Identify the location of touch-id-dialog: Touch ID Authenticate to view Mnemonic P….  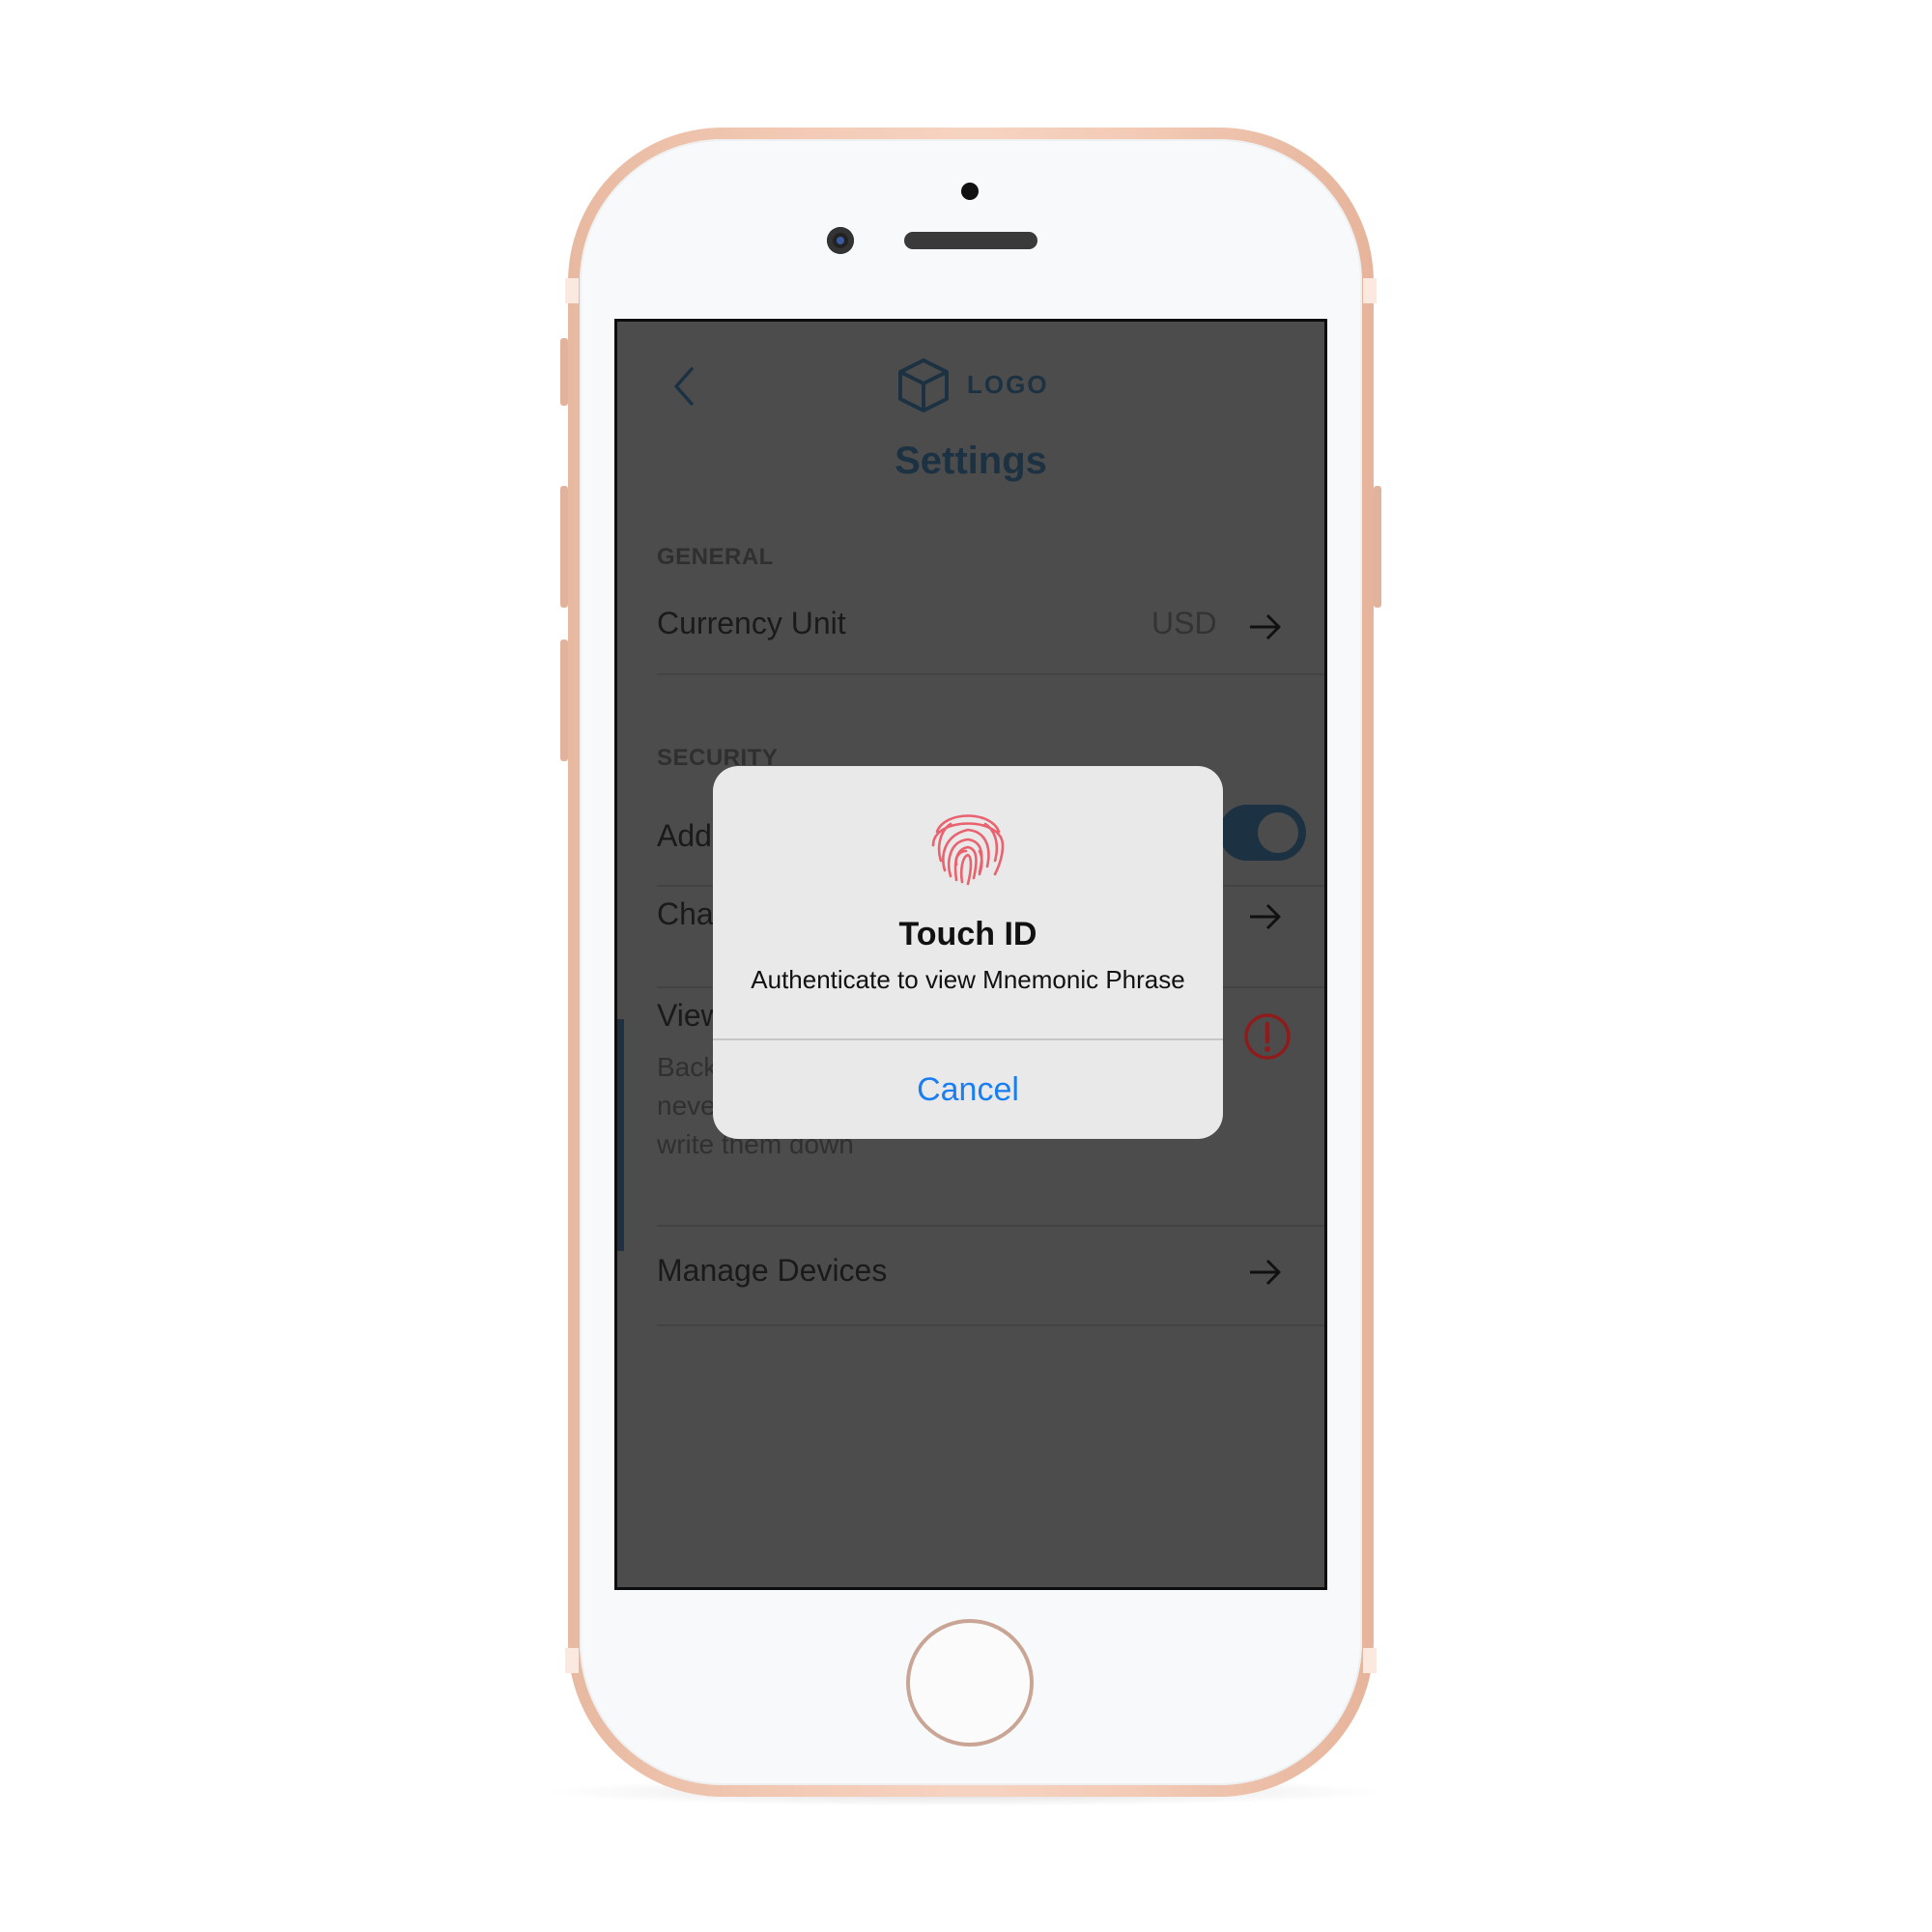
(968, 952).